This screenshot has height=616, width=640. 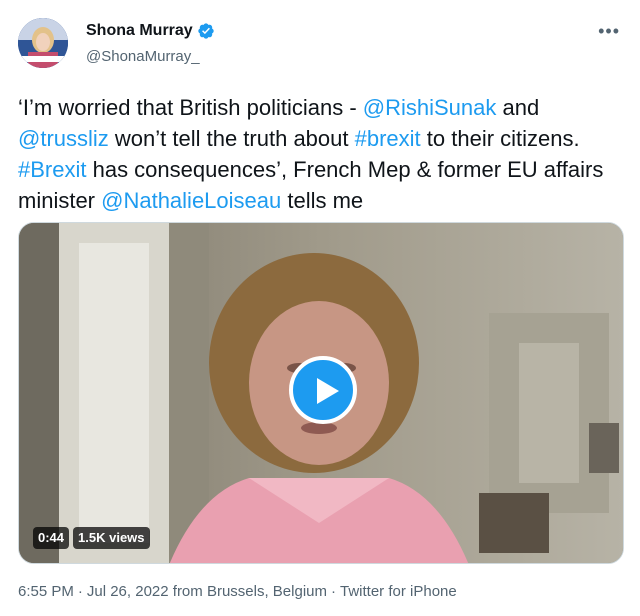 What do you see at coordinates (206, 31) in the screenshot?
I see `verified-badge-icon` at bounding box center [206, 31].